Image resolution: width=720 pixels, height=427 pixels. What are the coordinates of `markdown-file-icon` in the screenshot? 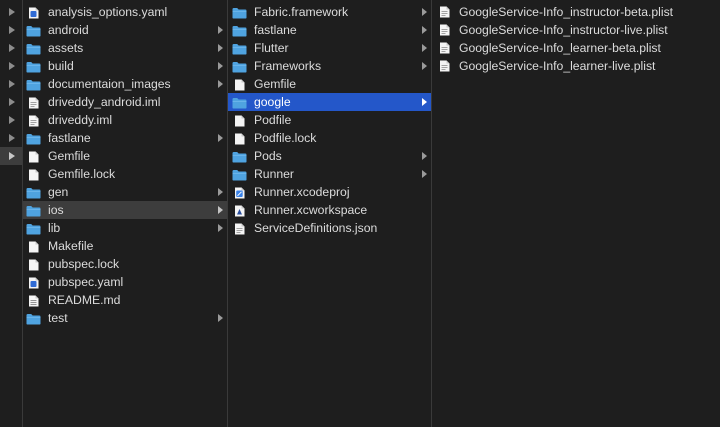 It's located at (33, 300).